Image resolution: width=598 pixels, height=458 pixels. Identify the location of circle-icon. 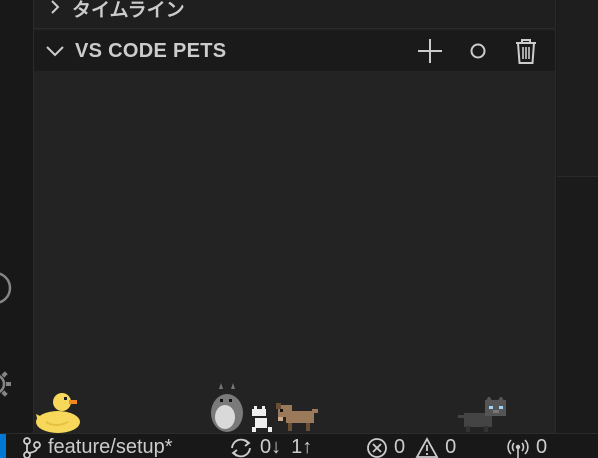
(478, 51).